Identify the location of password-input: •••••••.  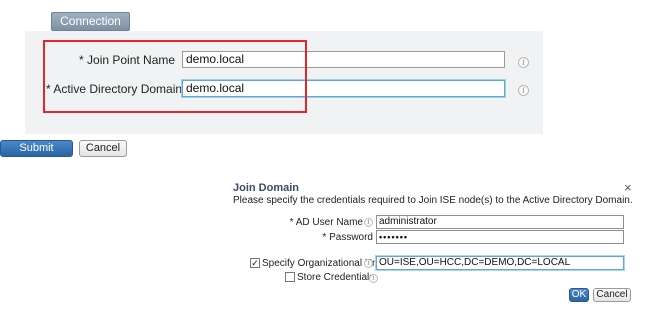
(500, 237).